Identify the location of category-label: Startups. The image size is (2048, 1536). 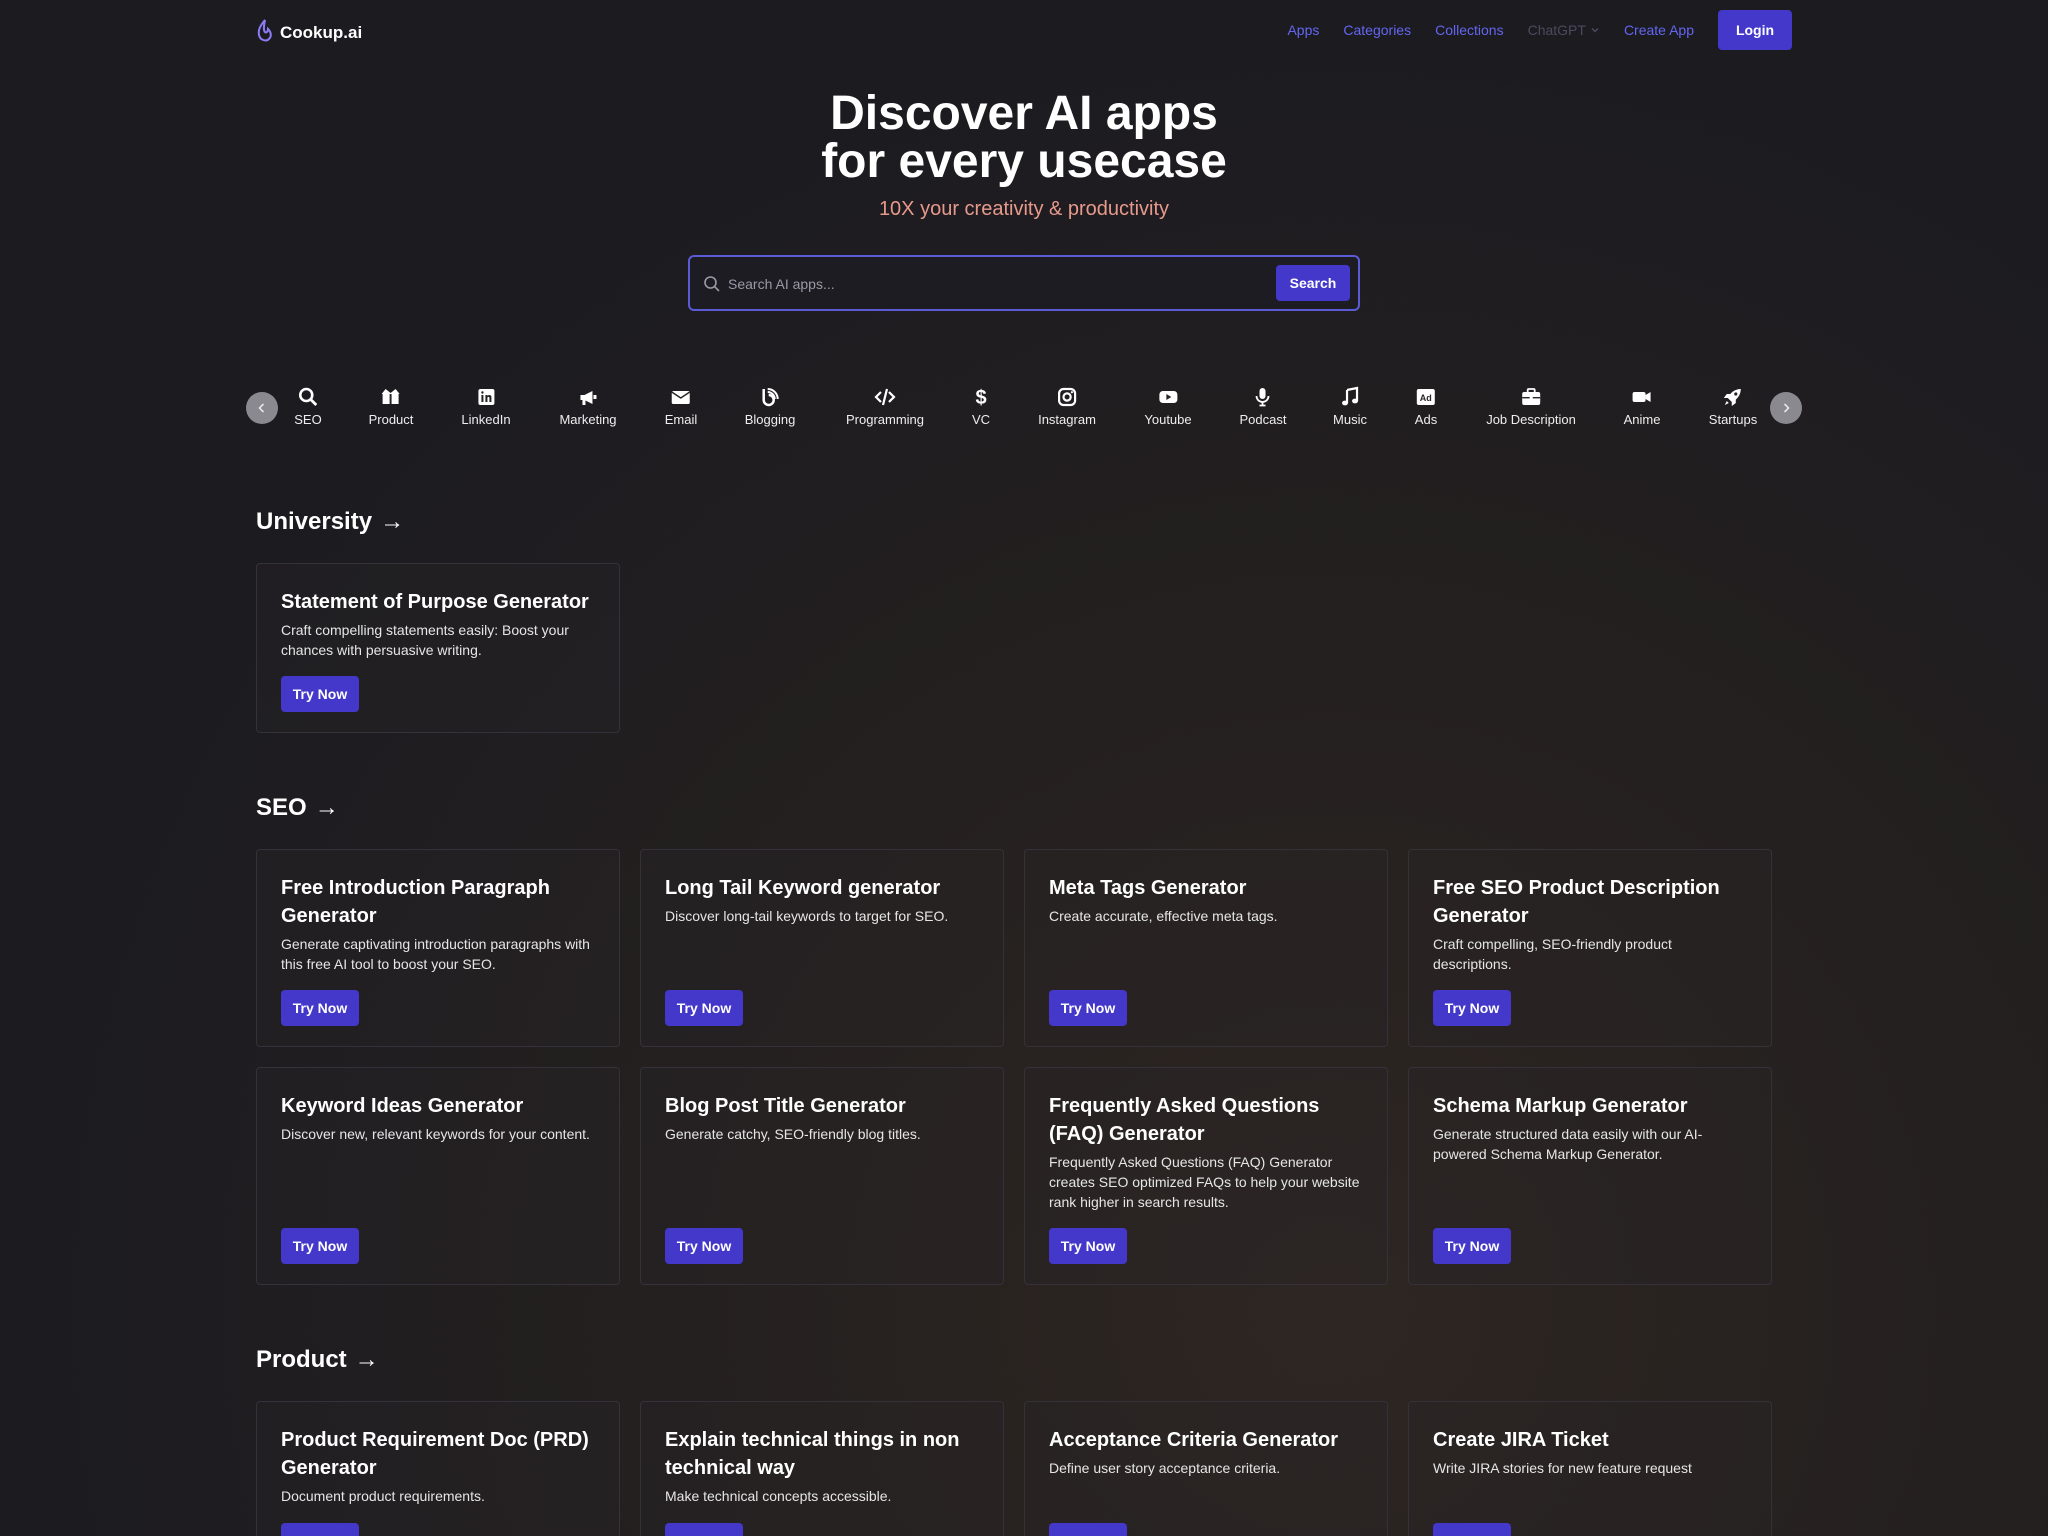
(1733, 419).